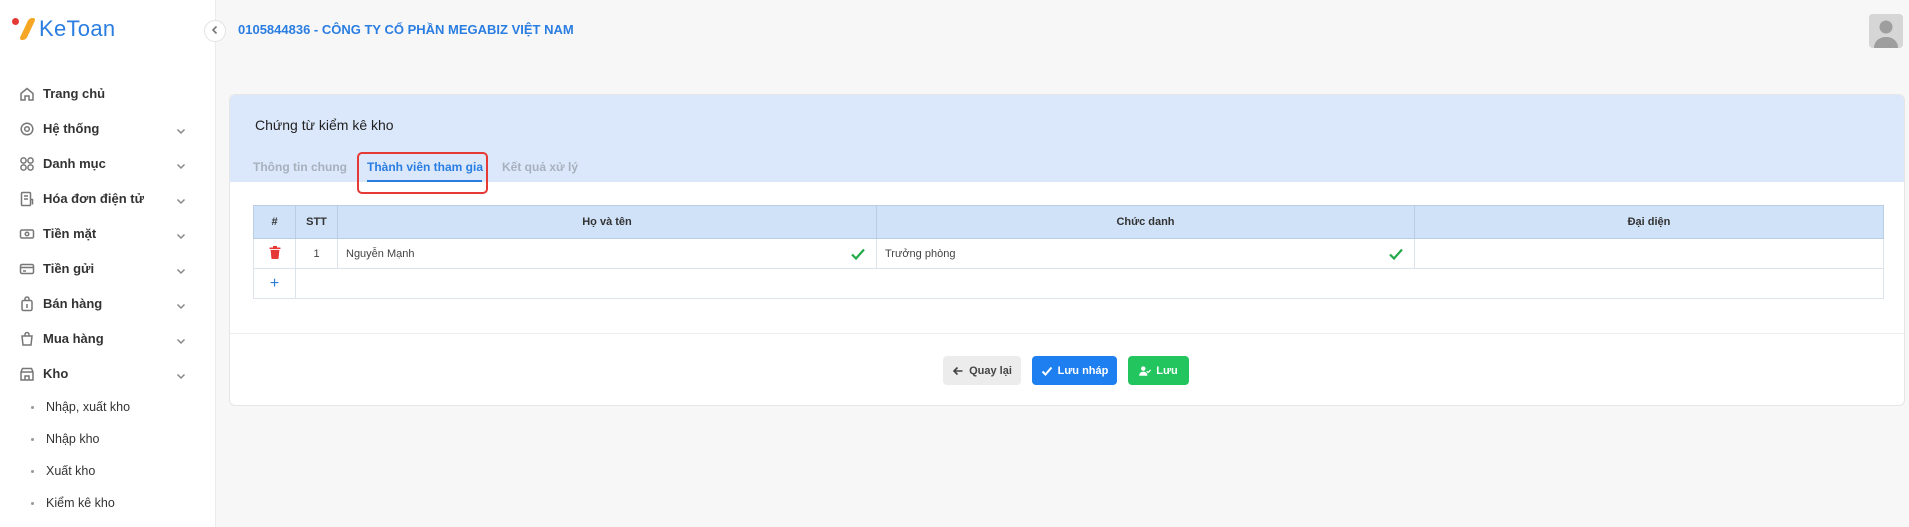  Describe the element at coordinates (1649, 222) in the screenshot. I see `column-header-representative: Đại diện` at that location.